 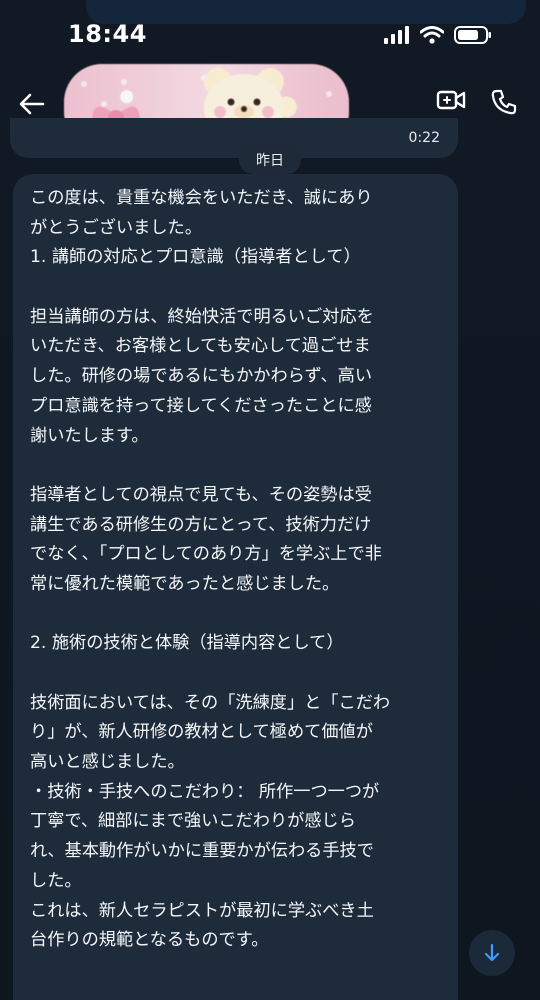 What do you see at coordinates (195, 257) in the screenshot?
I see `message-line: 1. 講師の対応とプロ意識（指導者として）` at bounding box center [195, 257].